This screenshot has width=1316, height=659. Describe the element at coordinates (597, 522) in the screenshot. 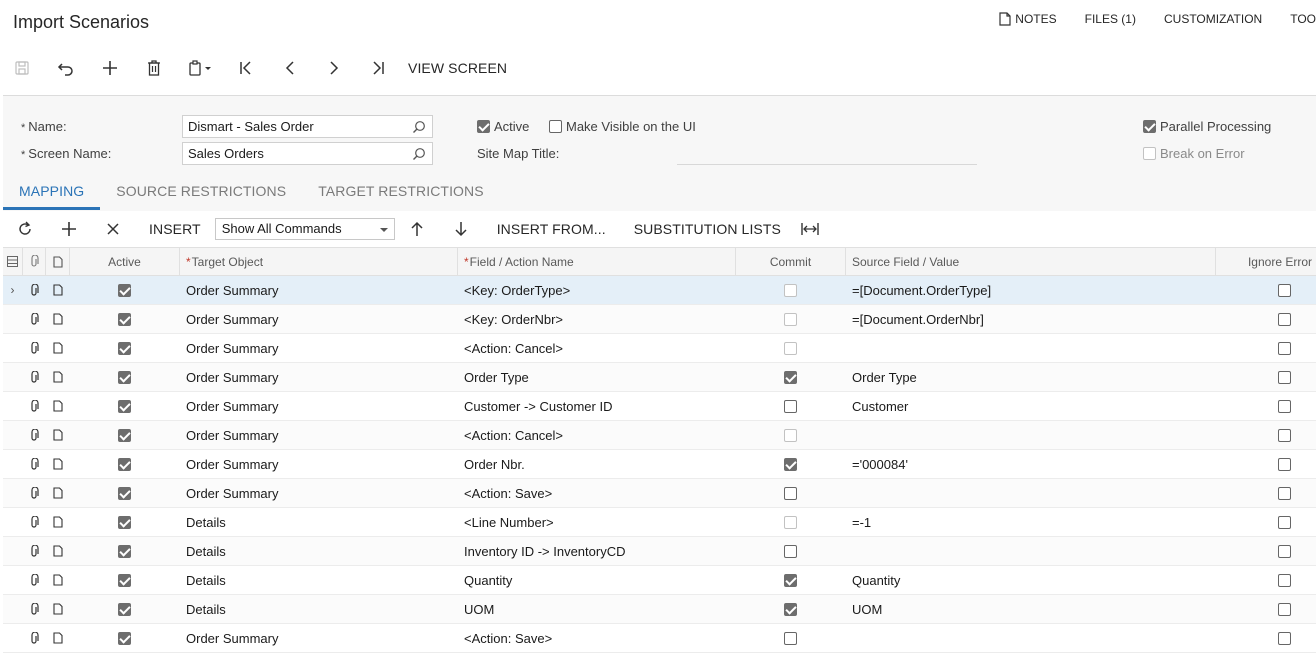

I see `row-field-action: <Line Number>` at that location.